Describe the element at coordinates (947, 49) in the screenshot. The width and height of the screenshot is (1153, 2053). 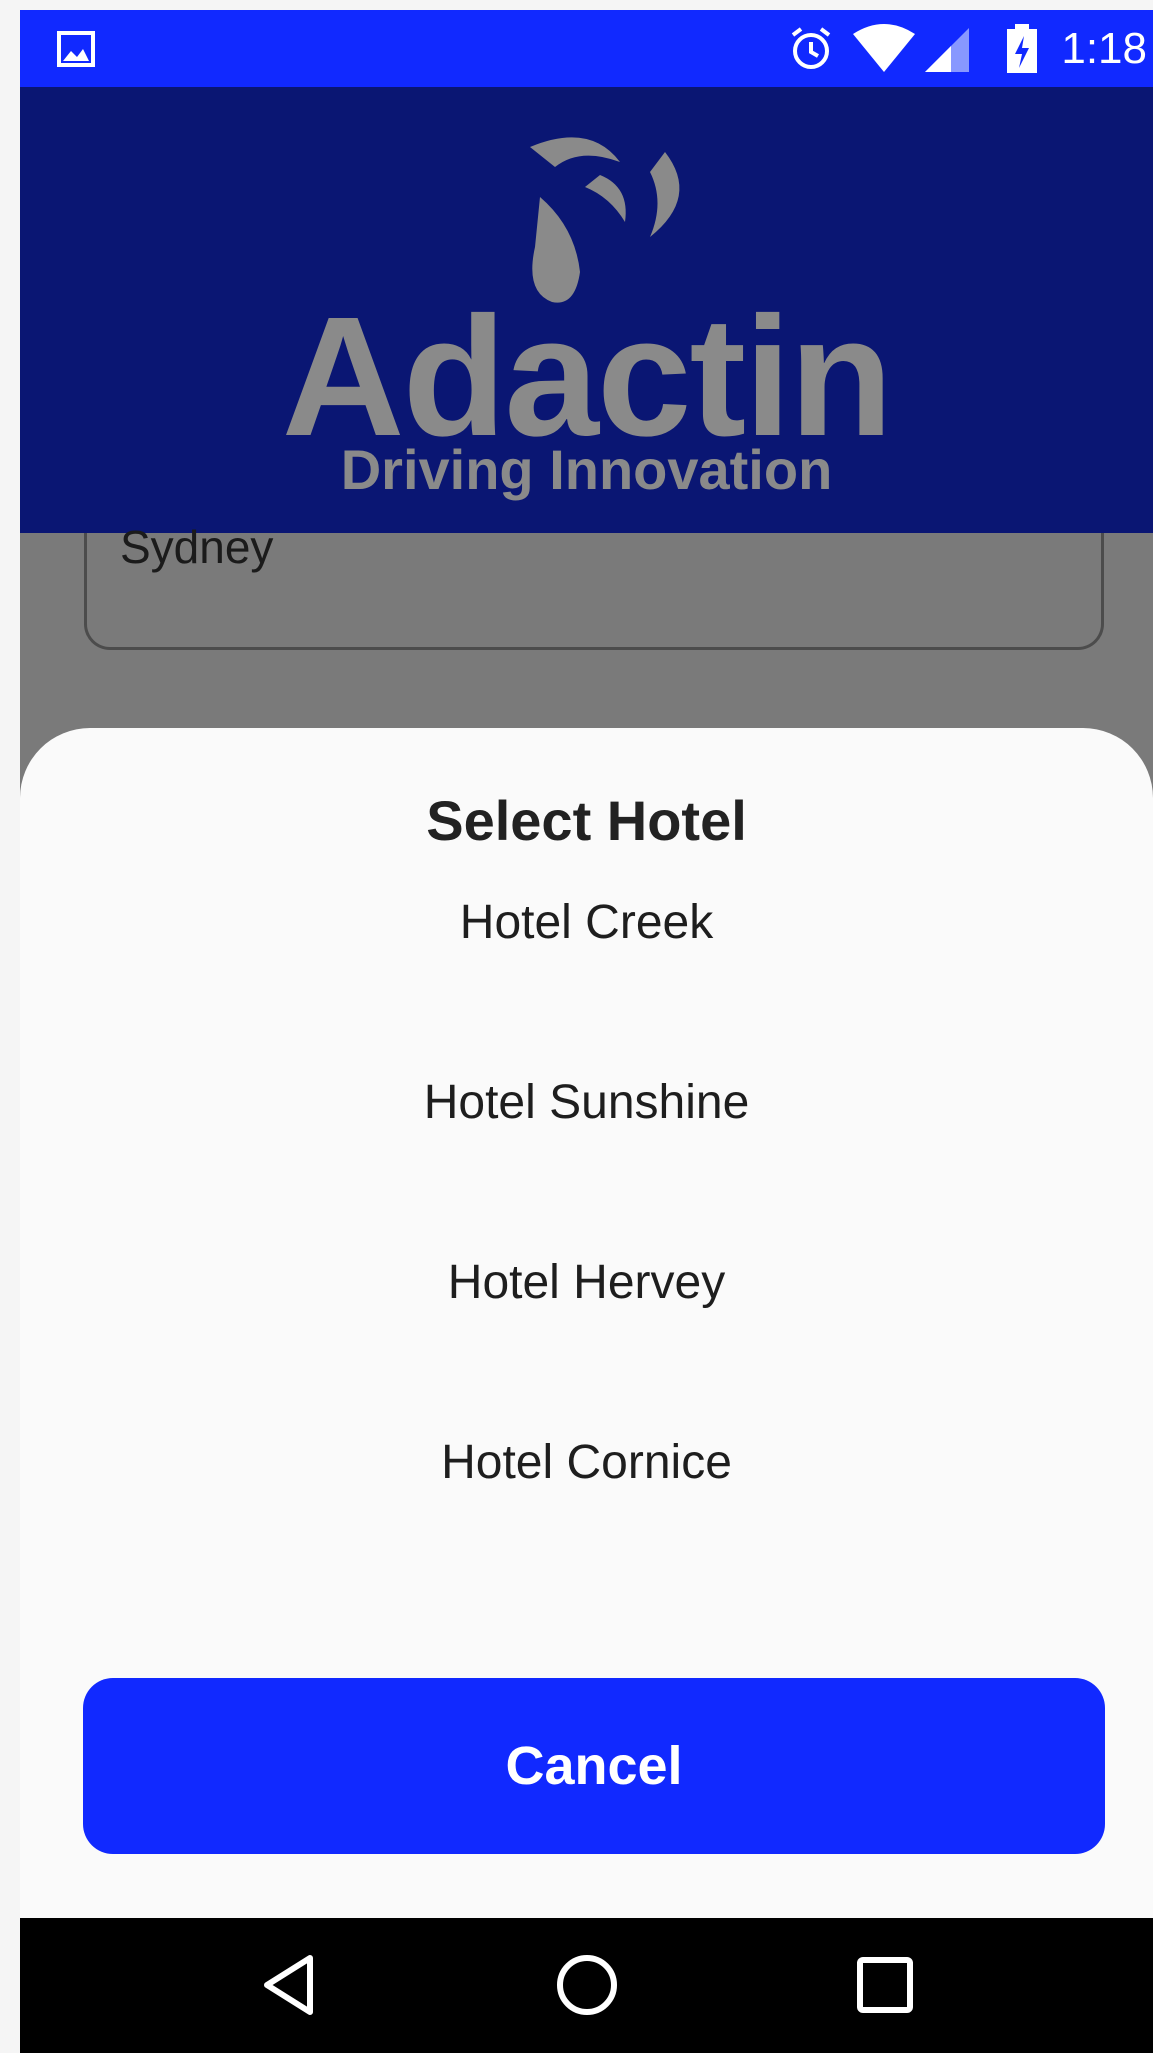
I see `signal-icon` at that location.